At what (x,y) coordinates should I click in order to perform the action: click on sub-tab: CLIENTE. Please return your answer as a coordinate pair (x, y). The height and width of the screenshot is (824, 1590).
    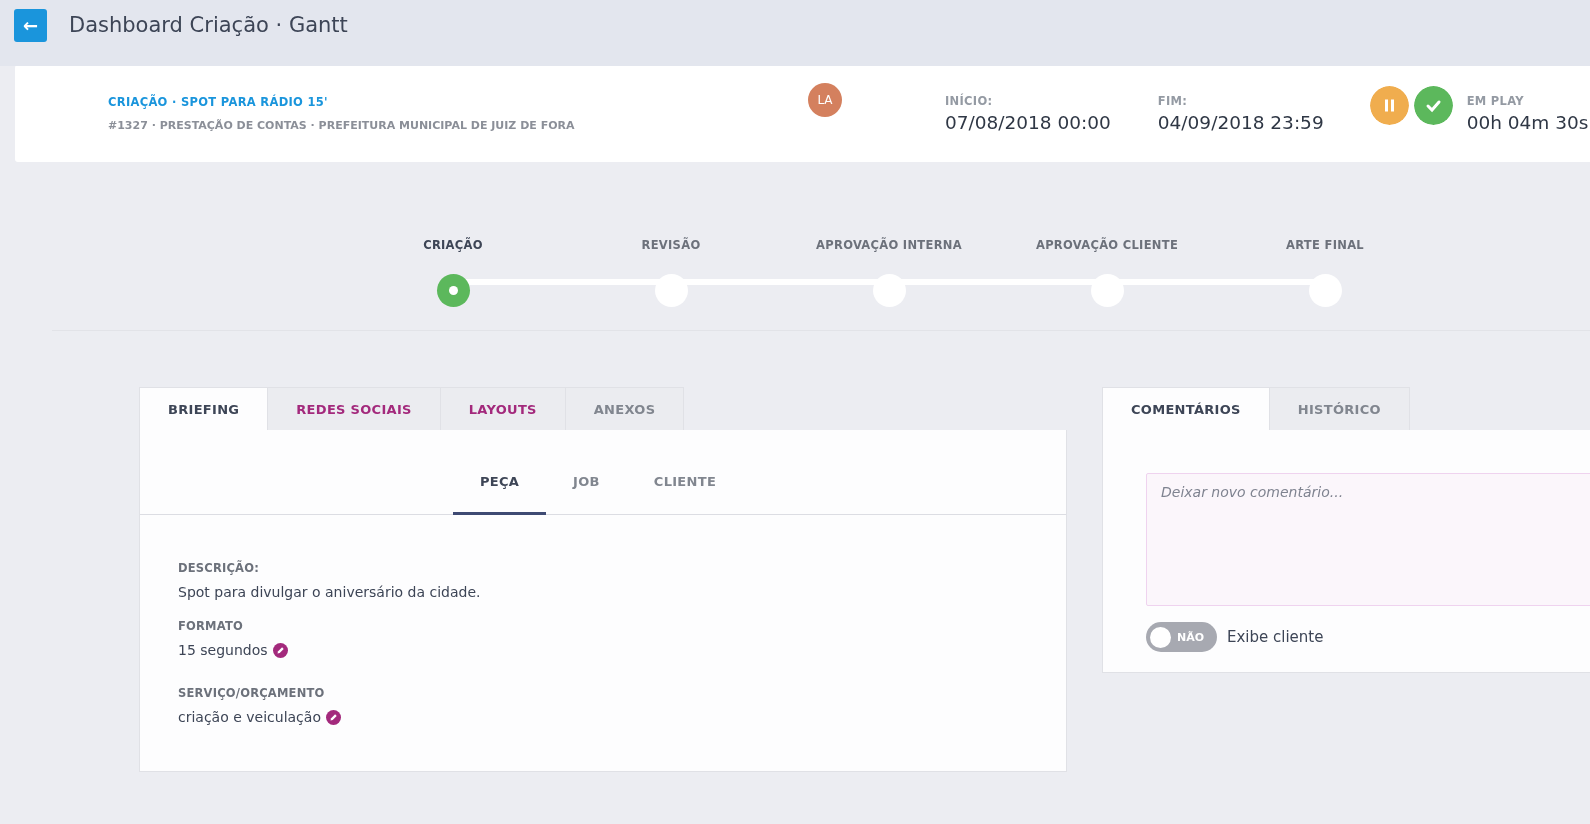
    Looking at the image, I should click on (685, 472).